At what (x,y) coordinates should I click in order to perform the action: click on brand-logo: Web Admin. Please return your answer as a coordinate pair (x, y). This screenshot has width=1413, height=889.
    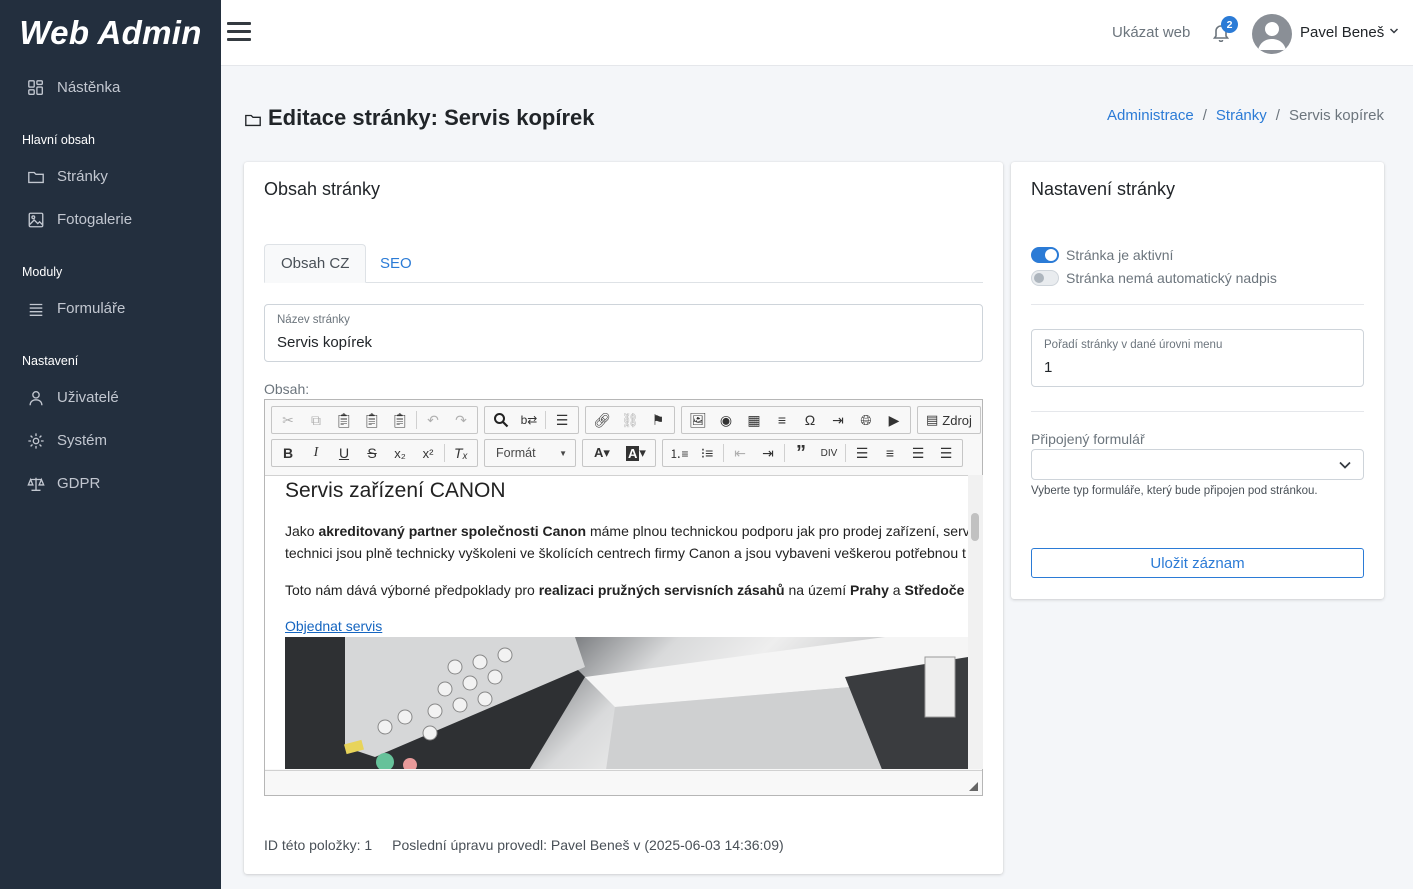
    Looking at the image, I should click on (110, 33).